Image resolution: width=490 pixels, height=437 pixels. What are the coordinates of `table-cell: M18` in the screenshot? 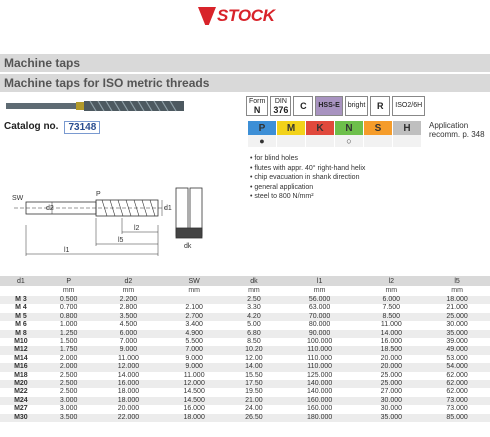 It's located at (21, 376).